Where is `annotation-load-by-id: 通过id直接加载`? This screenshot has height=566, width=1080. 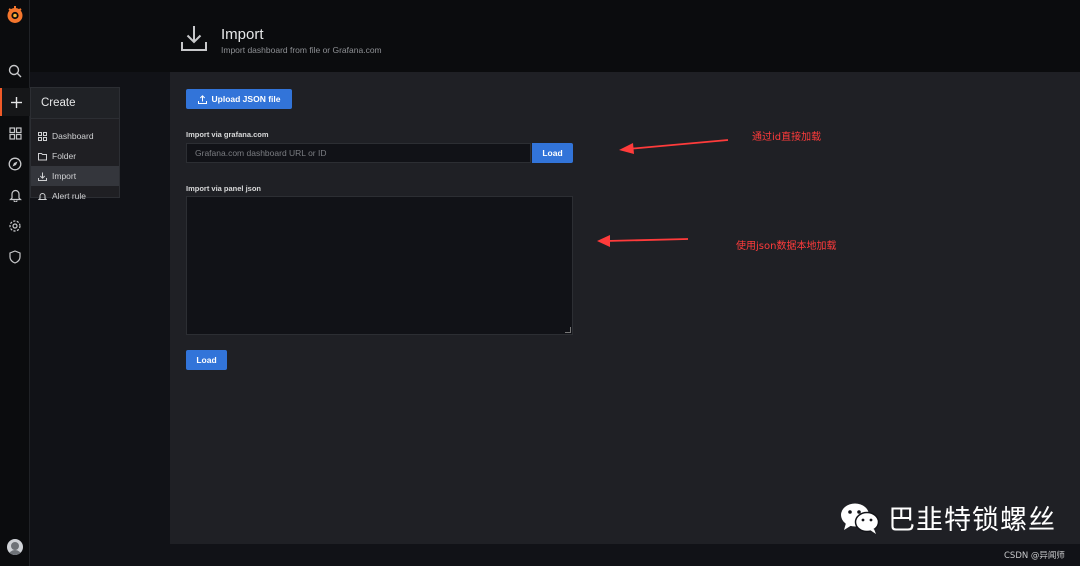
annotation-load-by-id: 通过id直接加载 is located at coordinates (787, 137).